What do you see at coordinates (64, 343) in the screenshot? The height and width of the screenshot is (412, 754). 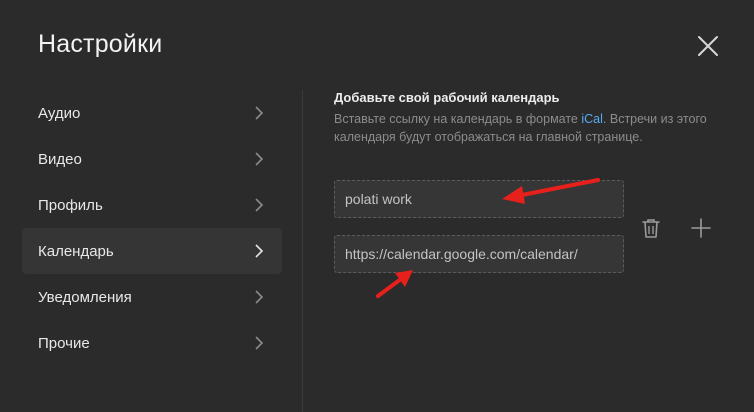 I see `sidebar-item-label: Прочие` at bounding box center [64, 343].